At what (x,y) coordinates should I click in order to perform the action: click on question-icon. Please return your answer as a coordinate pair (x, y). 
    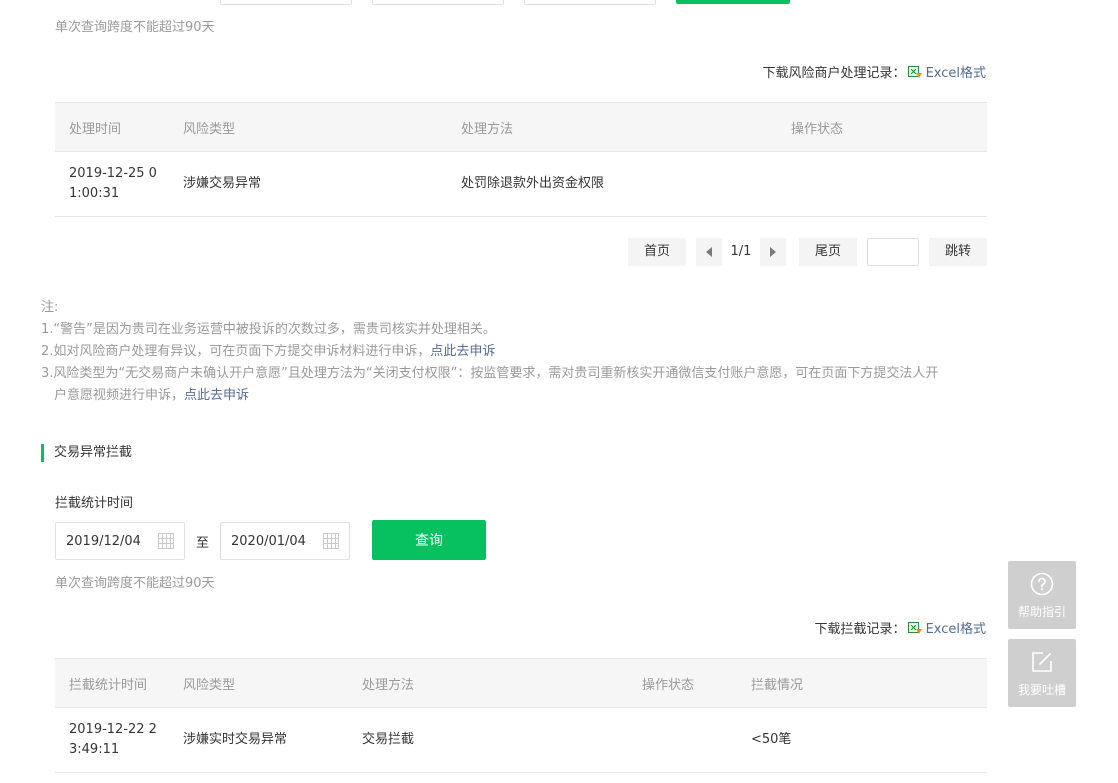
    Looking at the image, I should click on (1042, 584).